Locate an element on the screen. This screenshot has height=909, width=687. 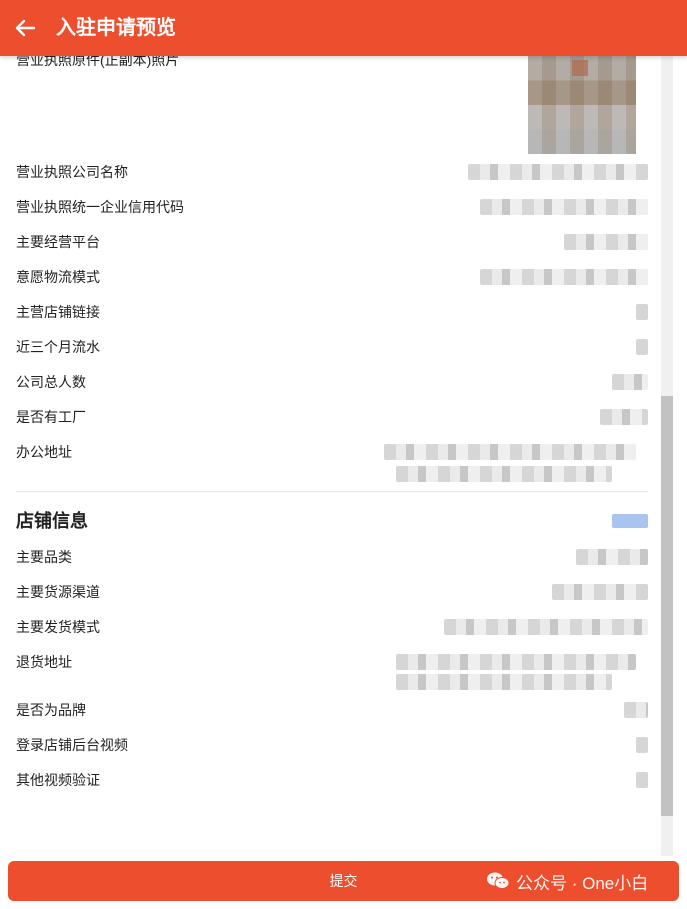
has-factory-value-redacted is located at coordinates (624, 417).